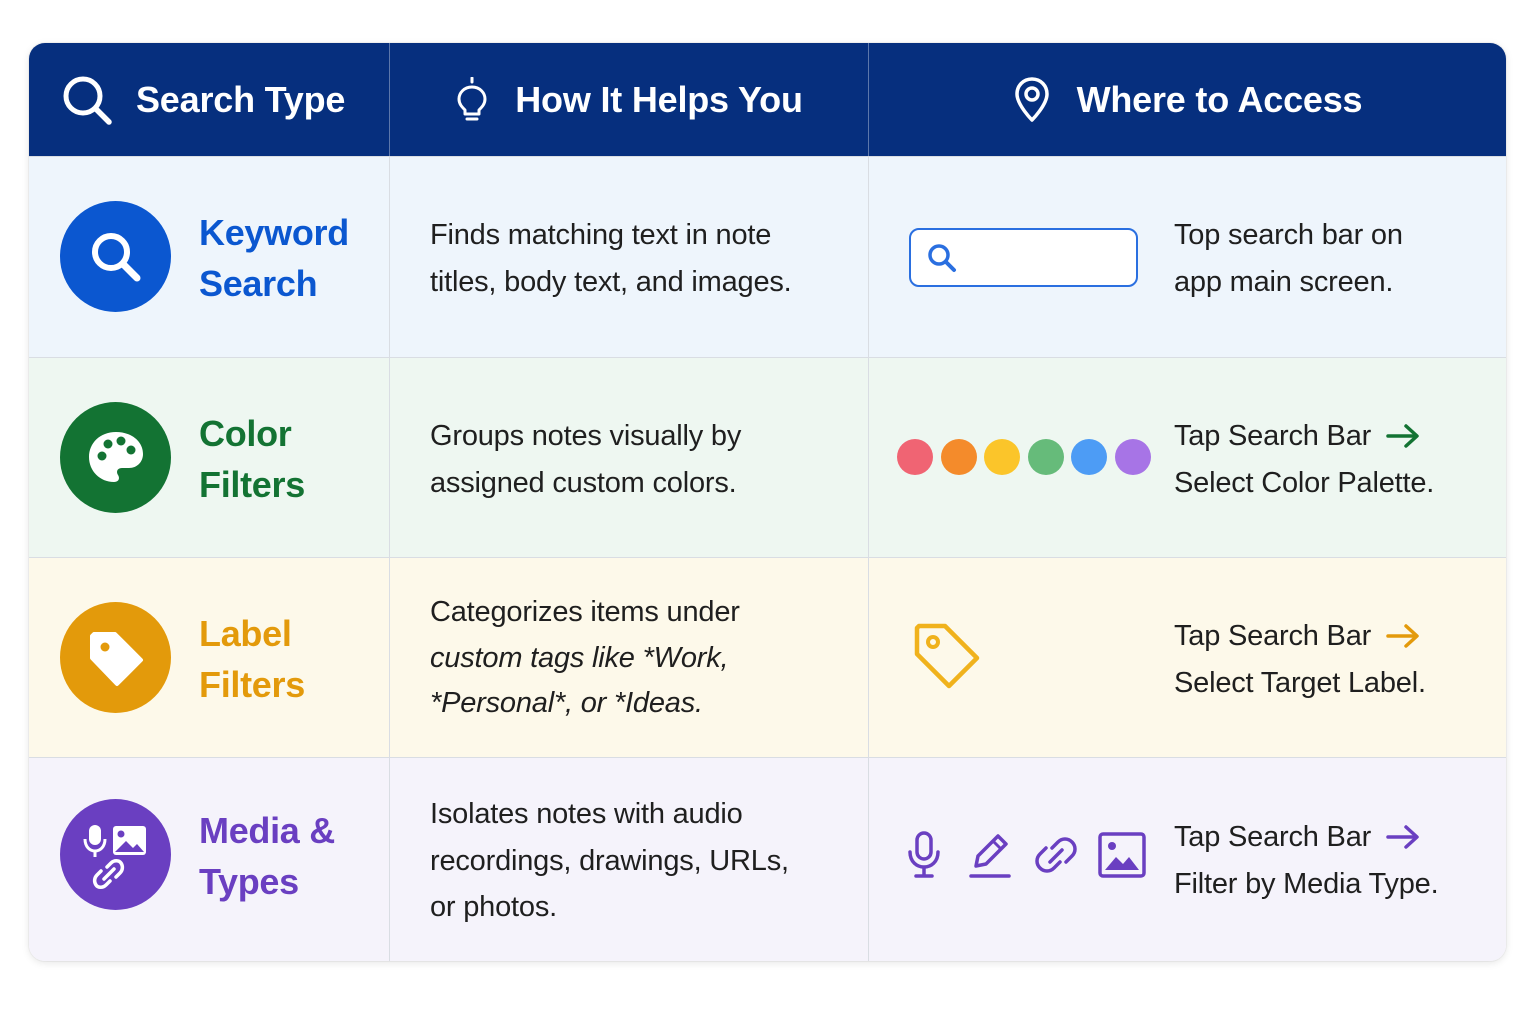 This screenshot has height=1024, width=1536. I want to click on label-icon, so click(116, 658).